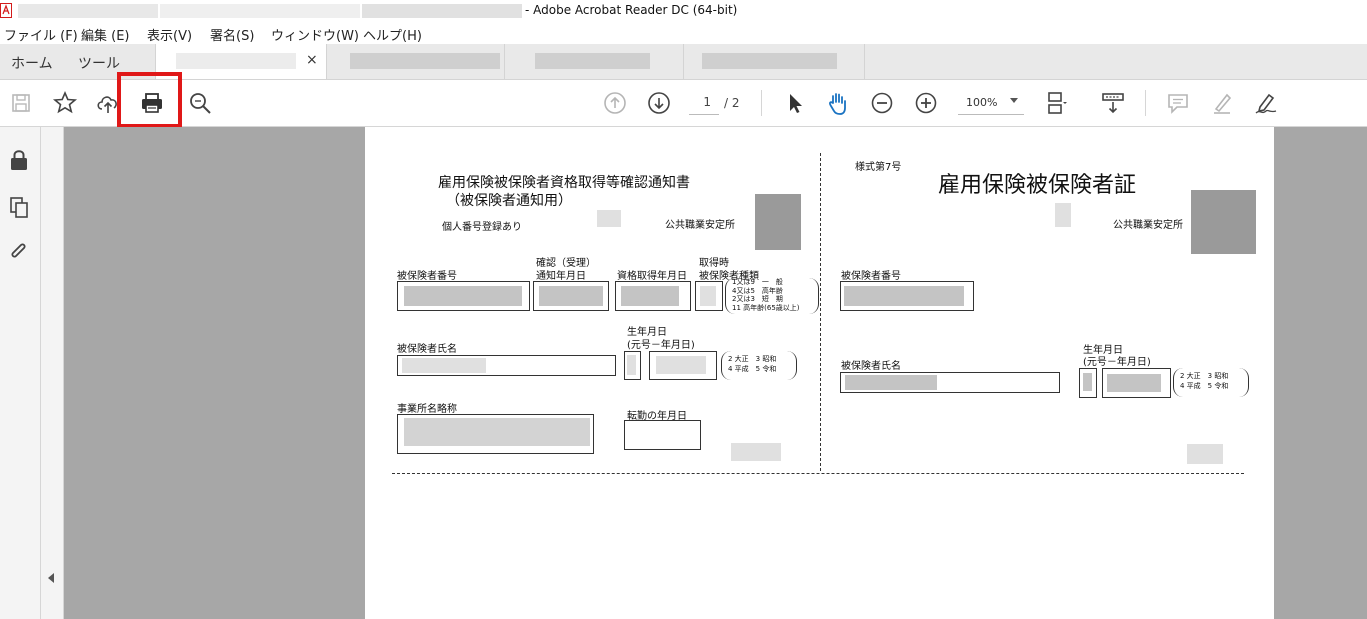  What do you see at coordinates (878, 167) in the screenshot?
I see `form-number-label: 様式第7号` at bounding box center [878, 167].